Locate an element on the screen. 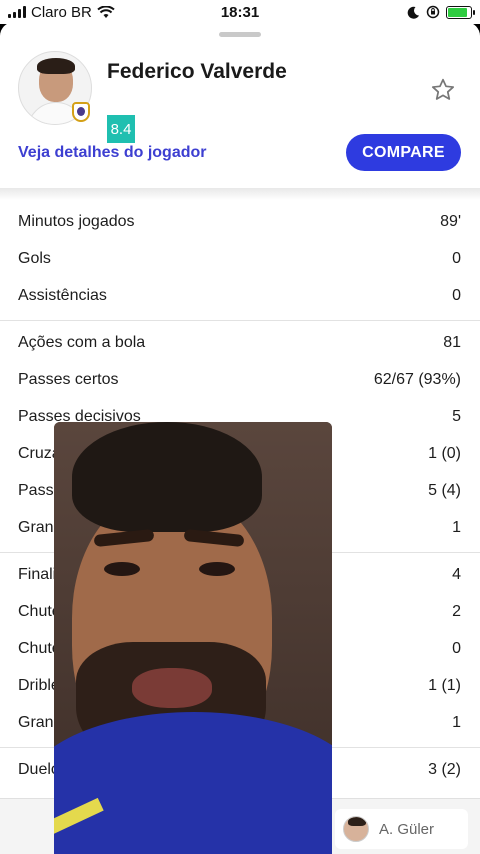 The image size is (480, 854). stat-value: 5 (4) is located at coordinates (444, 490).